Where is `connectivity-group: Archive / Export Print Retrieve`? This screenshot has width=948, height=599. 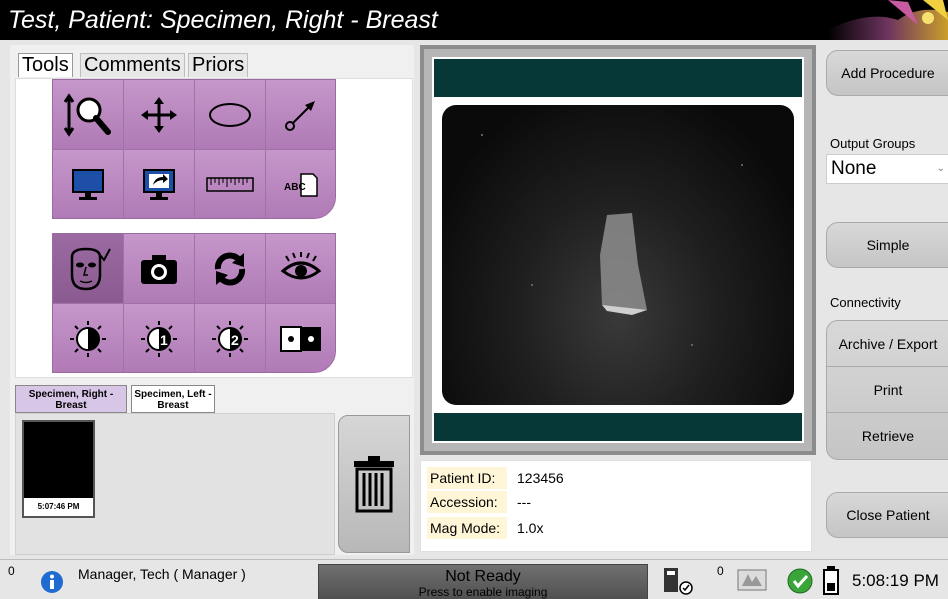
connectivity-group: Archive / Export Print Retrieve is located at coordinates (887, 390).